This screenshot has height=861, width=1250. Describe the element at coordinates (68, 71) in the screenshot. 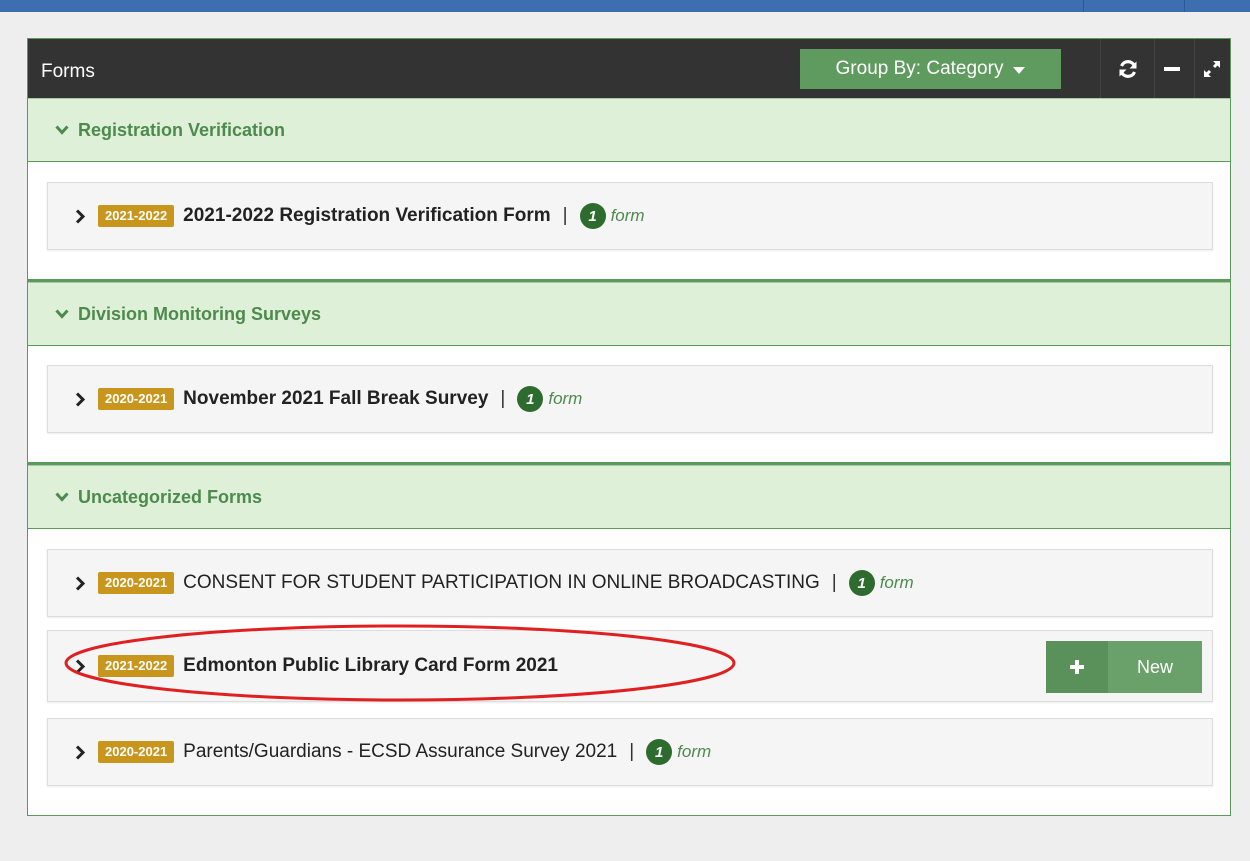

I see `panel-title: Forms` at that location.